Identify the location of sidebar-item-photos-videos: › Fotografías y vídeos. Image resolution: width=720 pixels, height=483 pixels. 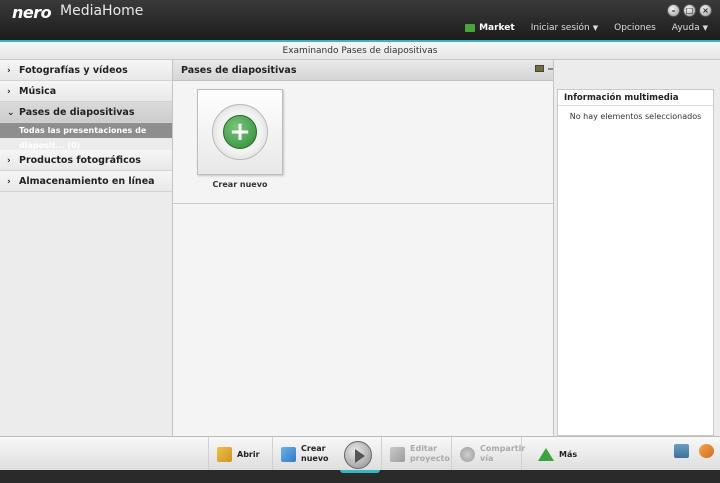
(86, 70).